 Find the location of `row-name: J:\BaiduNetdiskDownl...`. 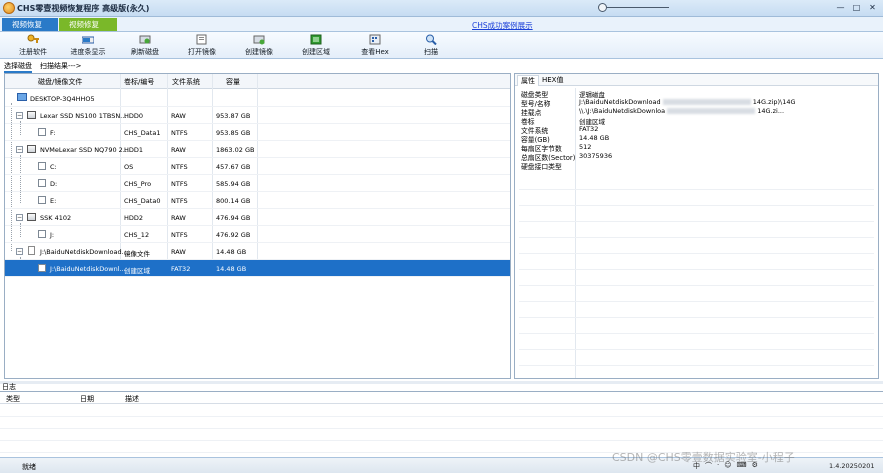

row-name: J:\BaiduNetdiskDownl... is located at coordinates (88, 269).